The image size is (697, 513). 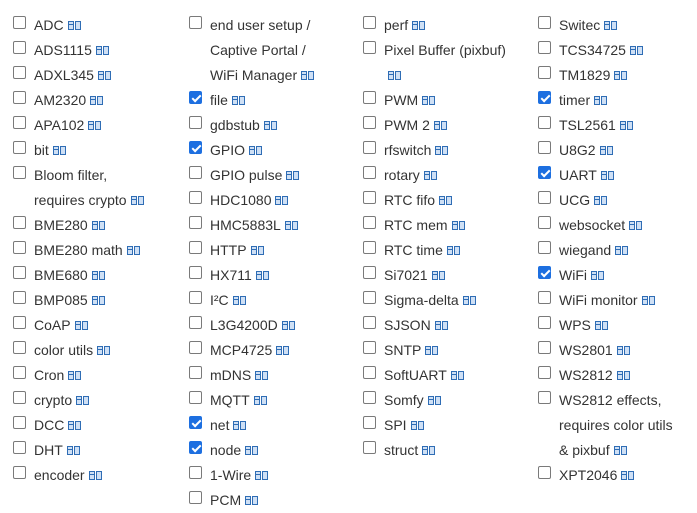 I want to click on module-label: bit, so click(x=50, y=150).